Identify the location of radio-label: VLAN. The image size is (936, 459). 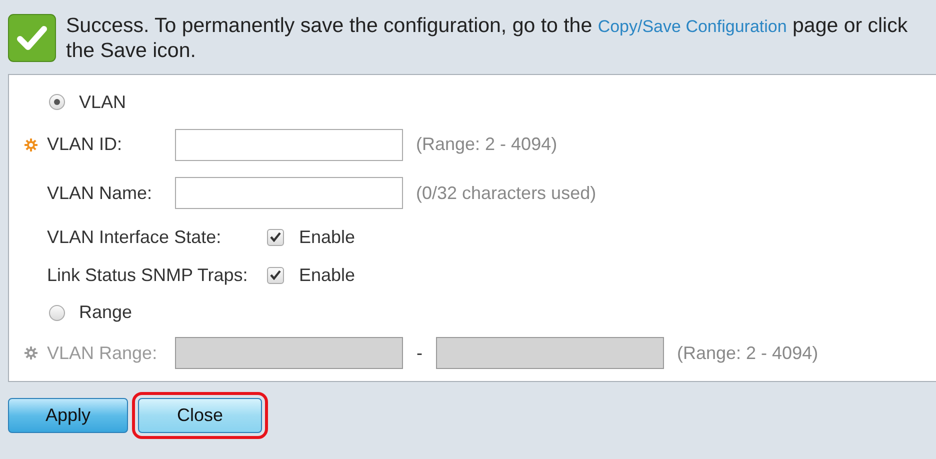
(102, 102).